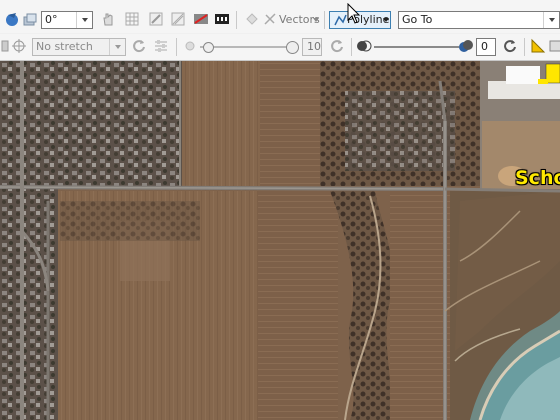 This screenshot has width=560, height=420. What do you see at coordinates (537, 178) in the screenshot?
I see `school-map-label: Scho` at bounding box center [537, 178].